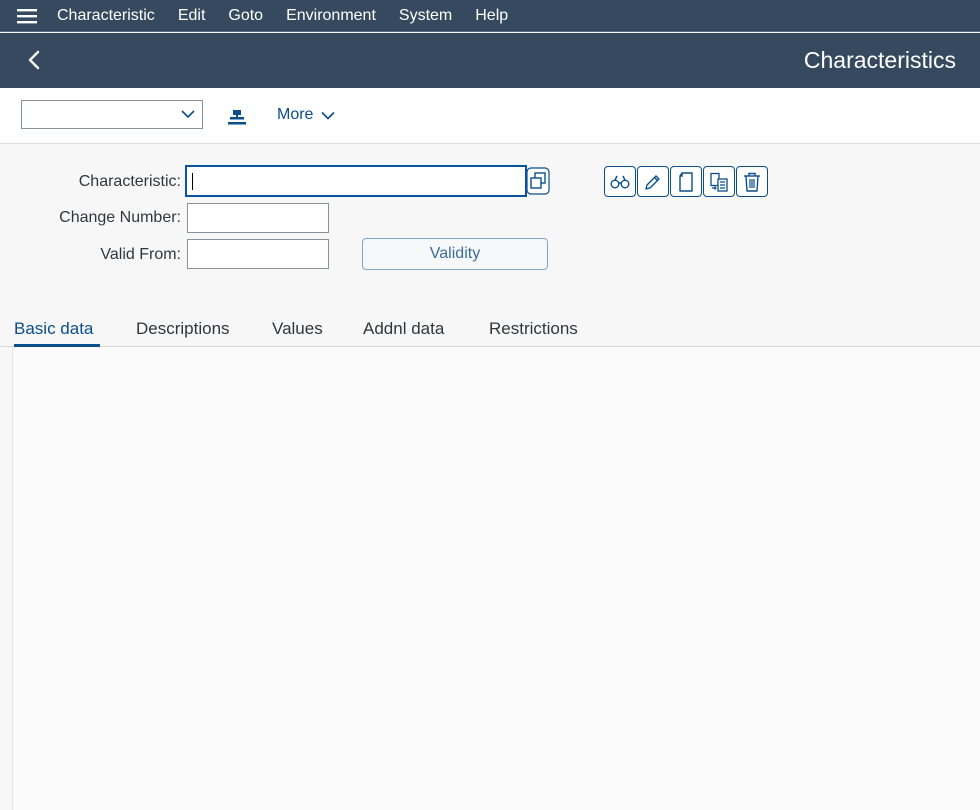  What do you see at coordinates (403, 329) in the screenshot?
I see `tab-addnl-data: Addnl data` at bounding box center [403, 329].